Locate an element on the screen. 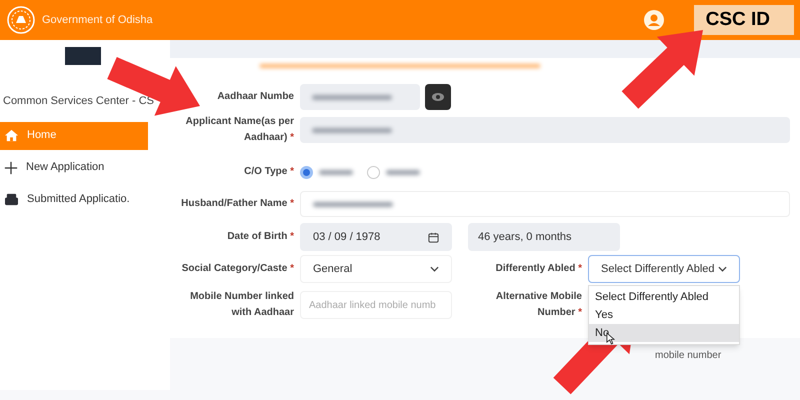  calendar-icon is located at coordinates (433, 237).